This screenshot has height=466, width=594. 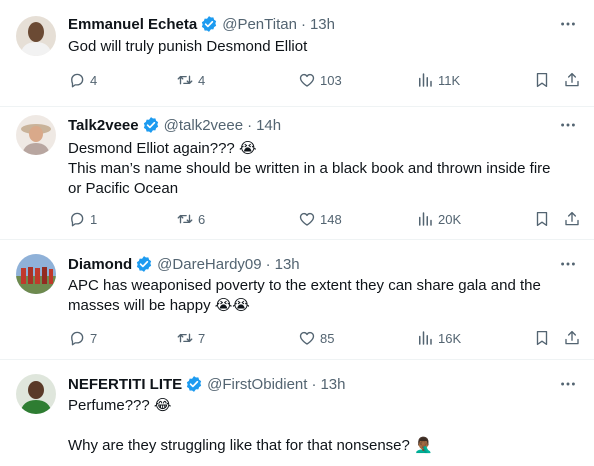 I want to click on author-name: Talk2veee, so click(x=103, y=125).